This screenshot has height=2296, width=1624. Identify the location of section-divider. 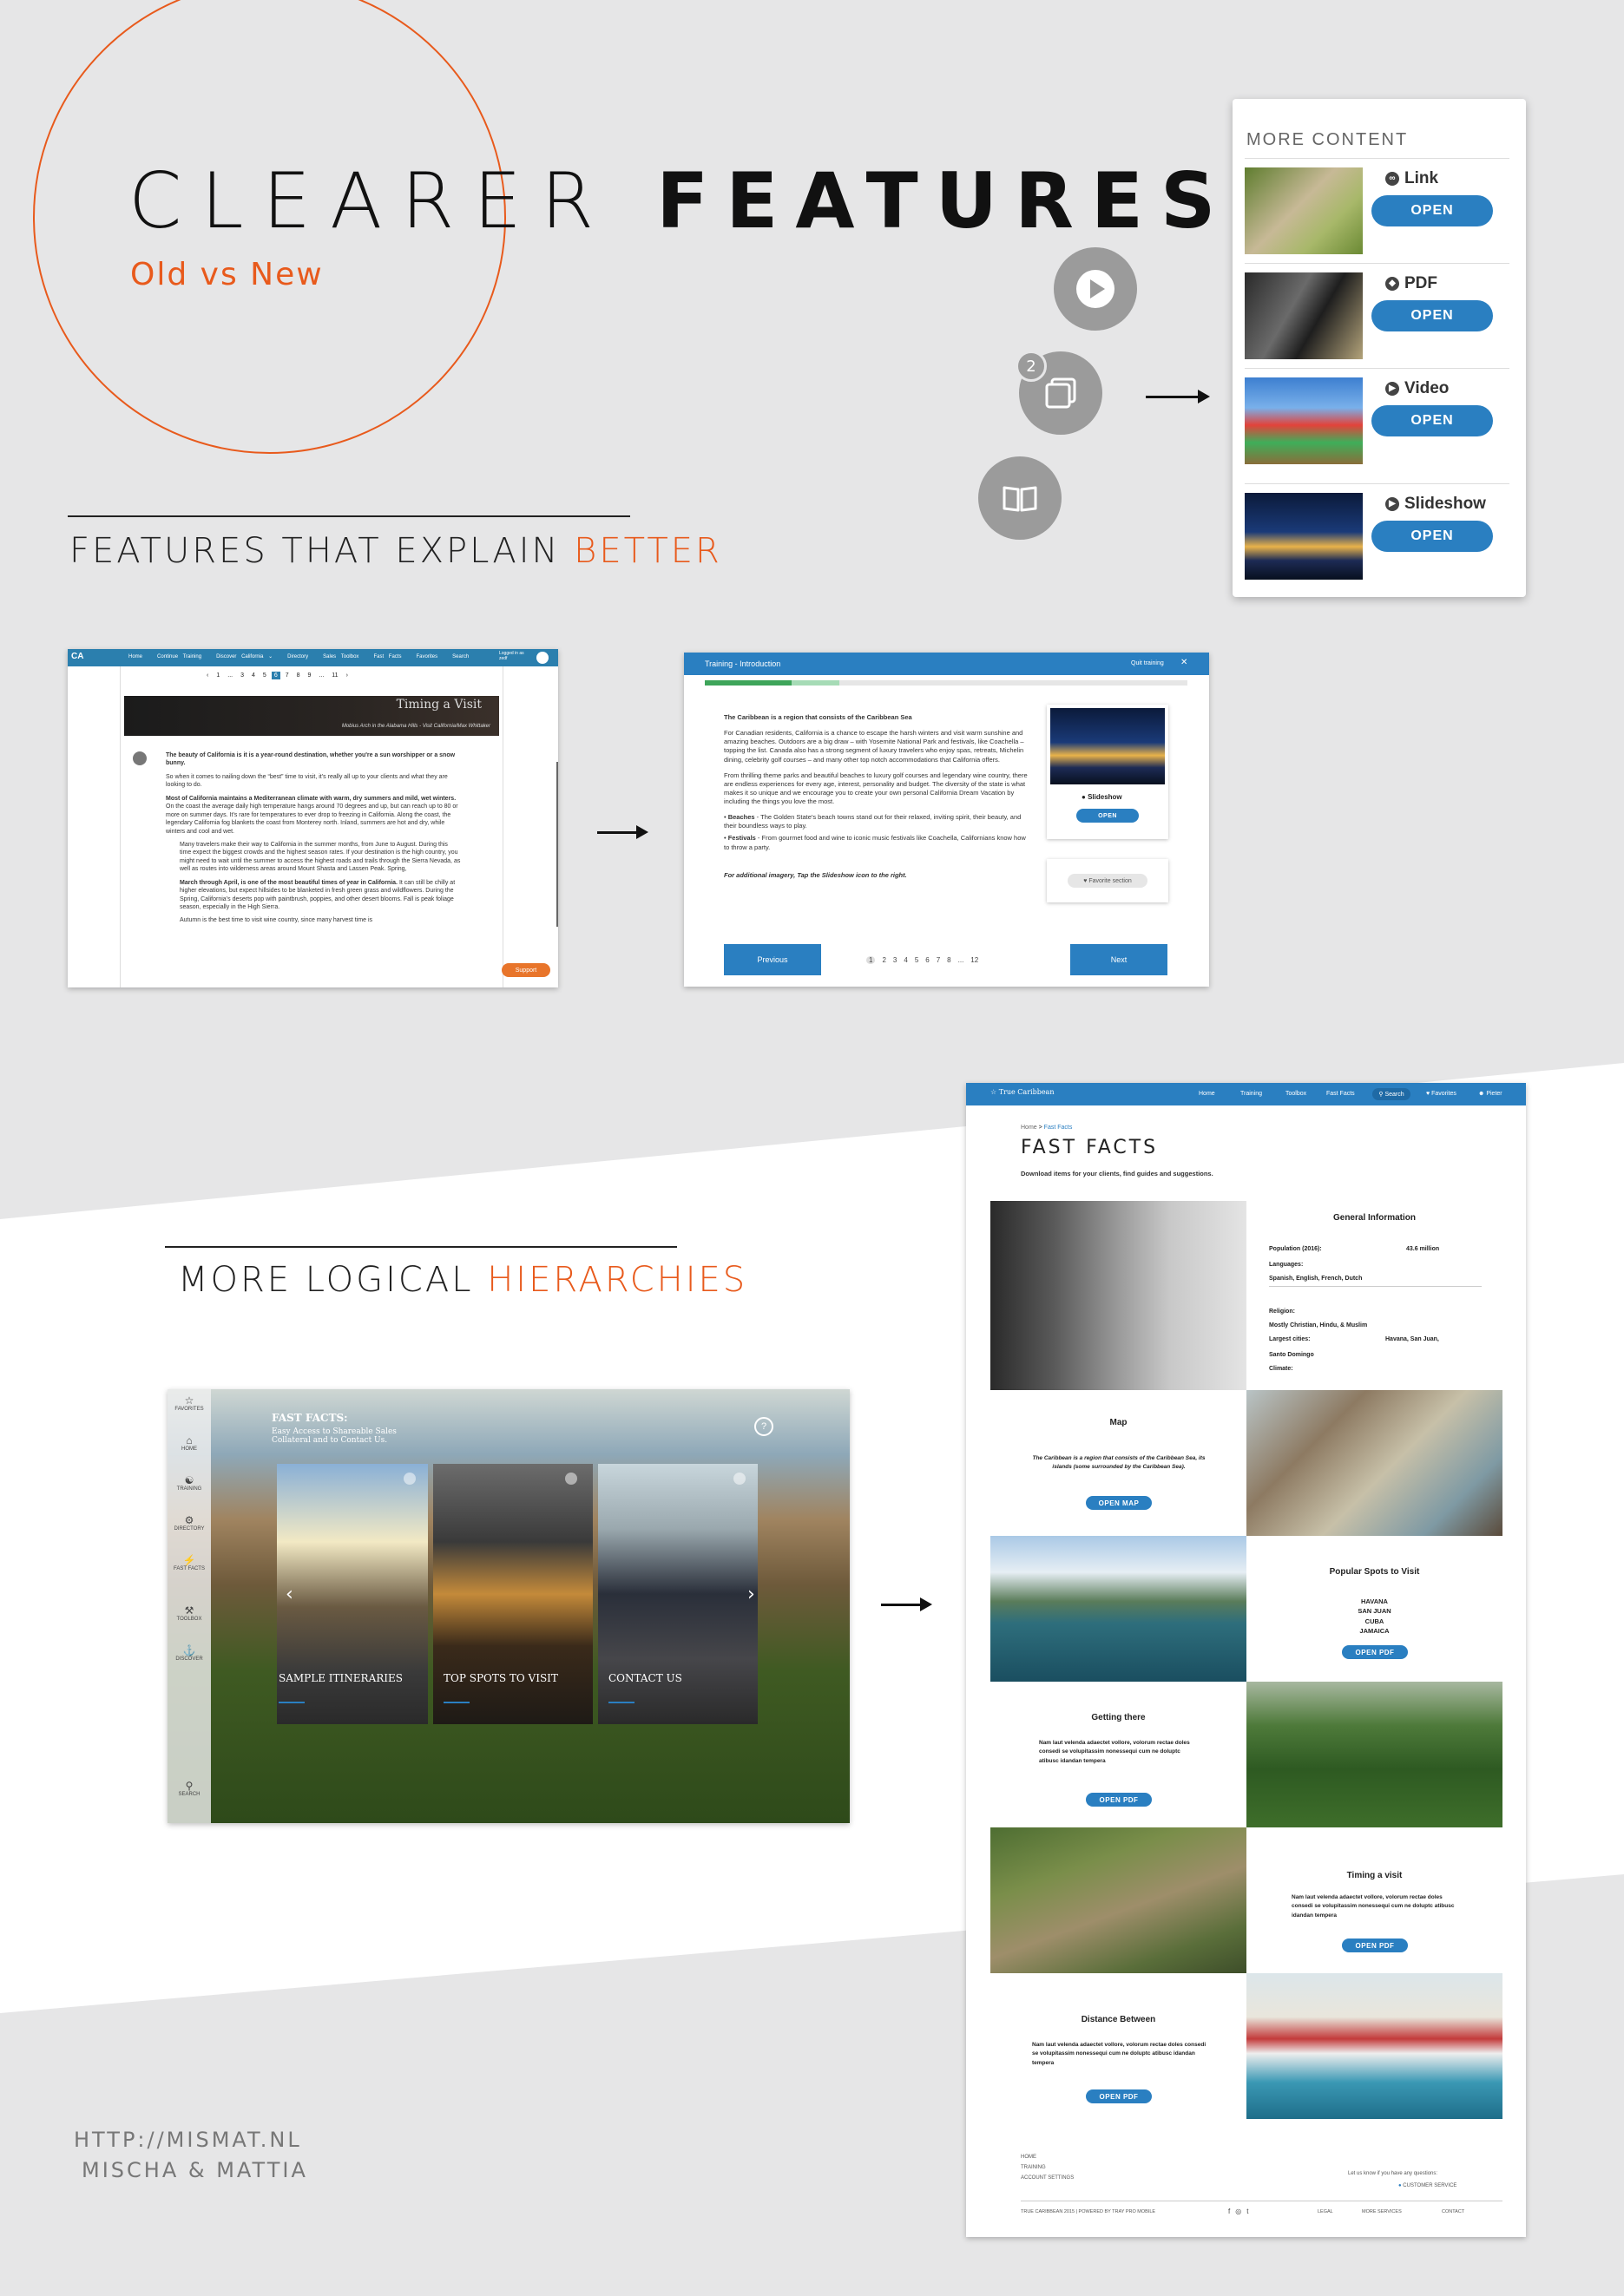
(421, 1247).